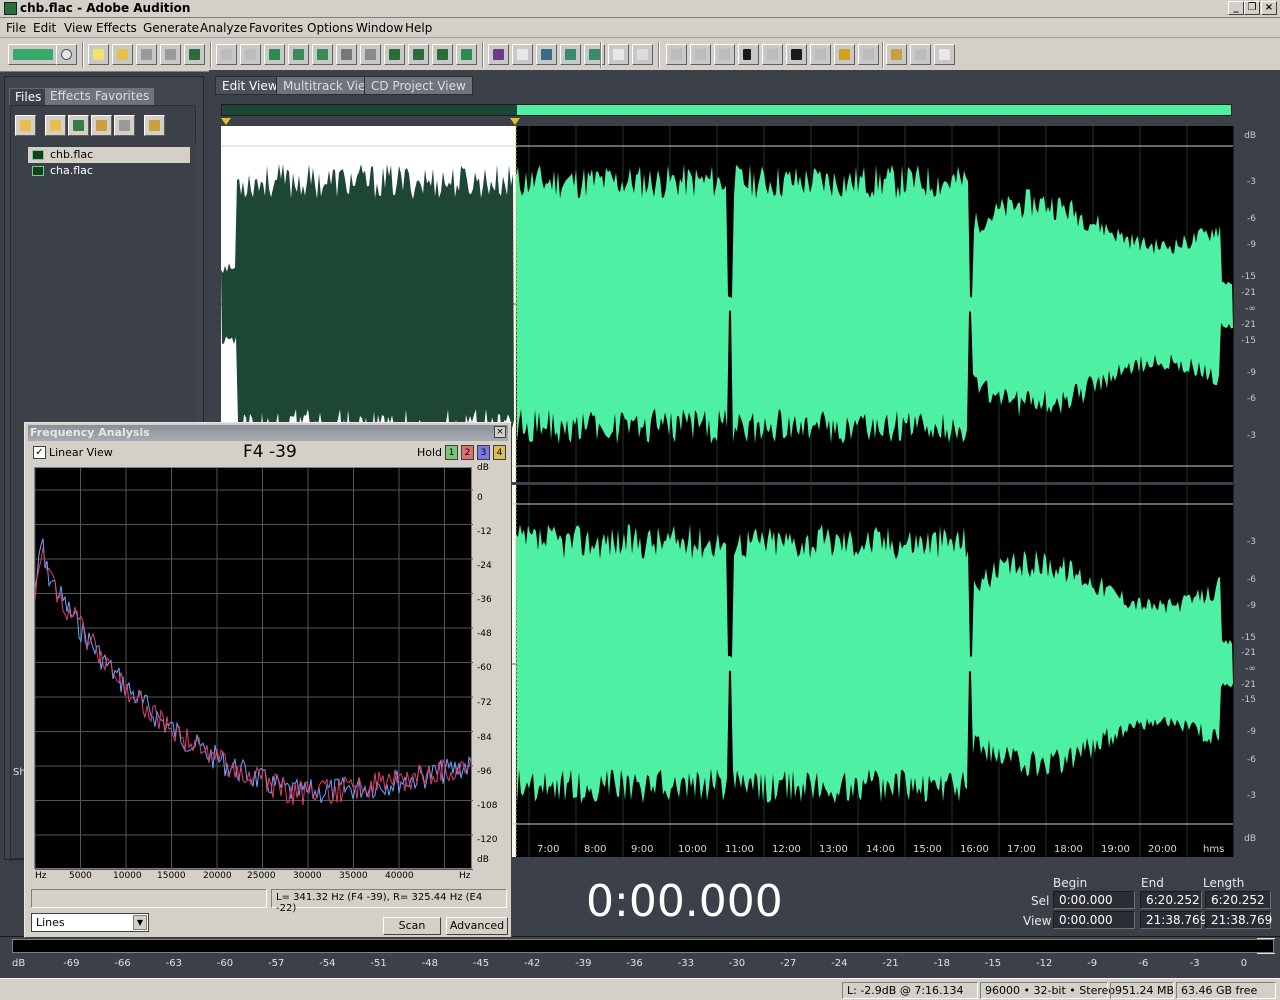  I want to click on mix-paste-icon, so click(418, 54).